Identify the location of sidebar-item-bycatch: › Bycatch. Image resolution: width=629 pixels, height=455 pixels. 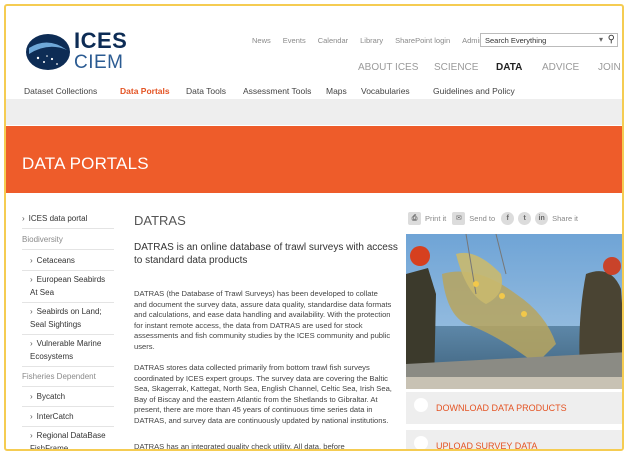
(72, 396).